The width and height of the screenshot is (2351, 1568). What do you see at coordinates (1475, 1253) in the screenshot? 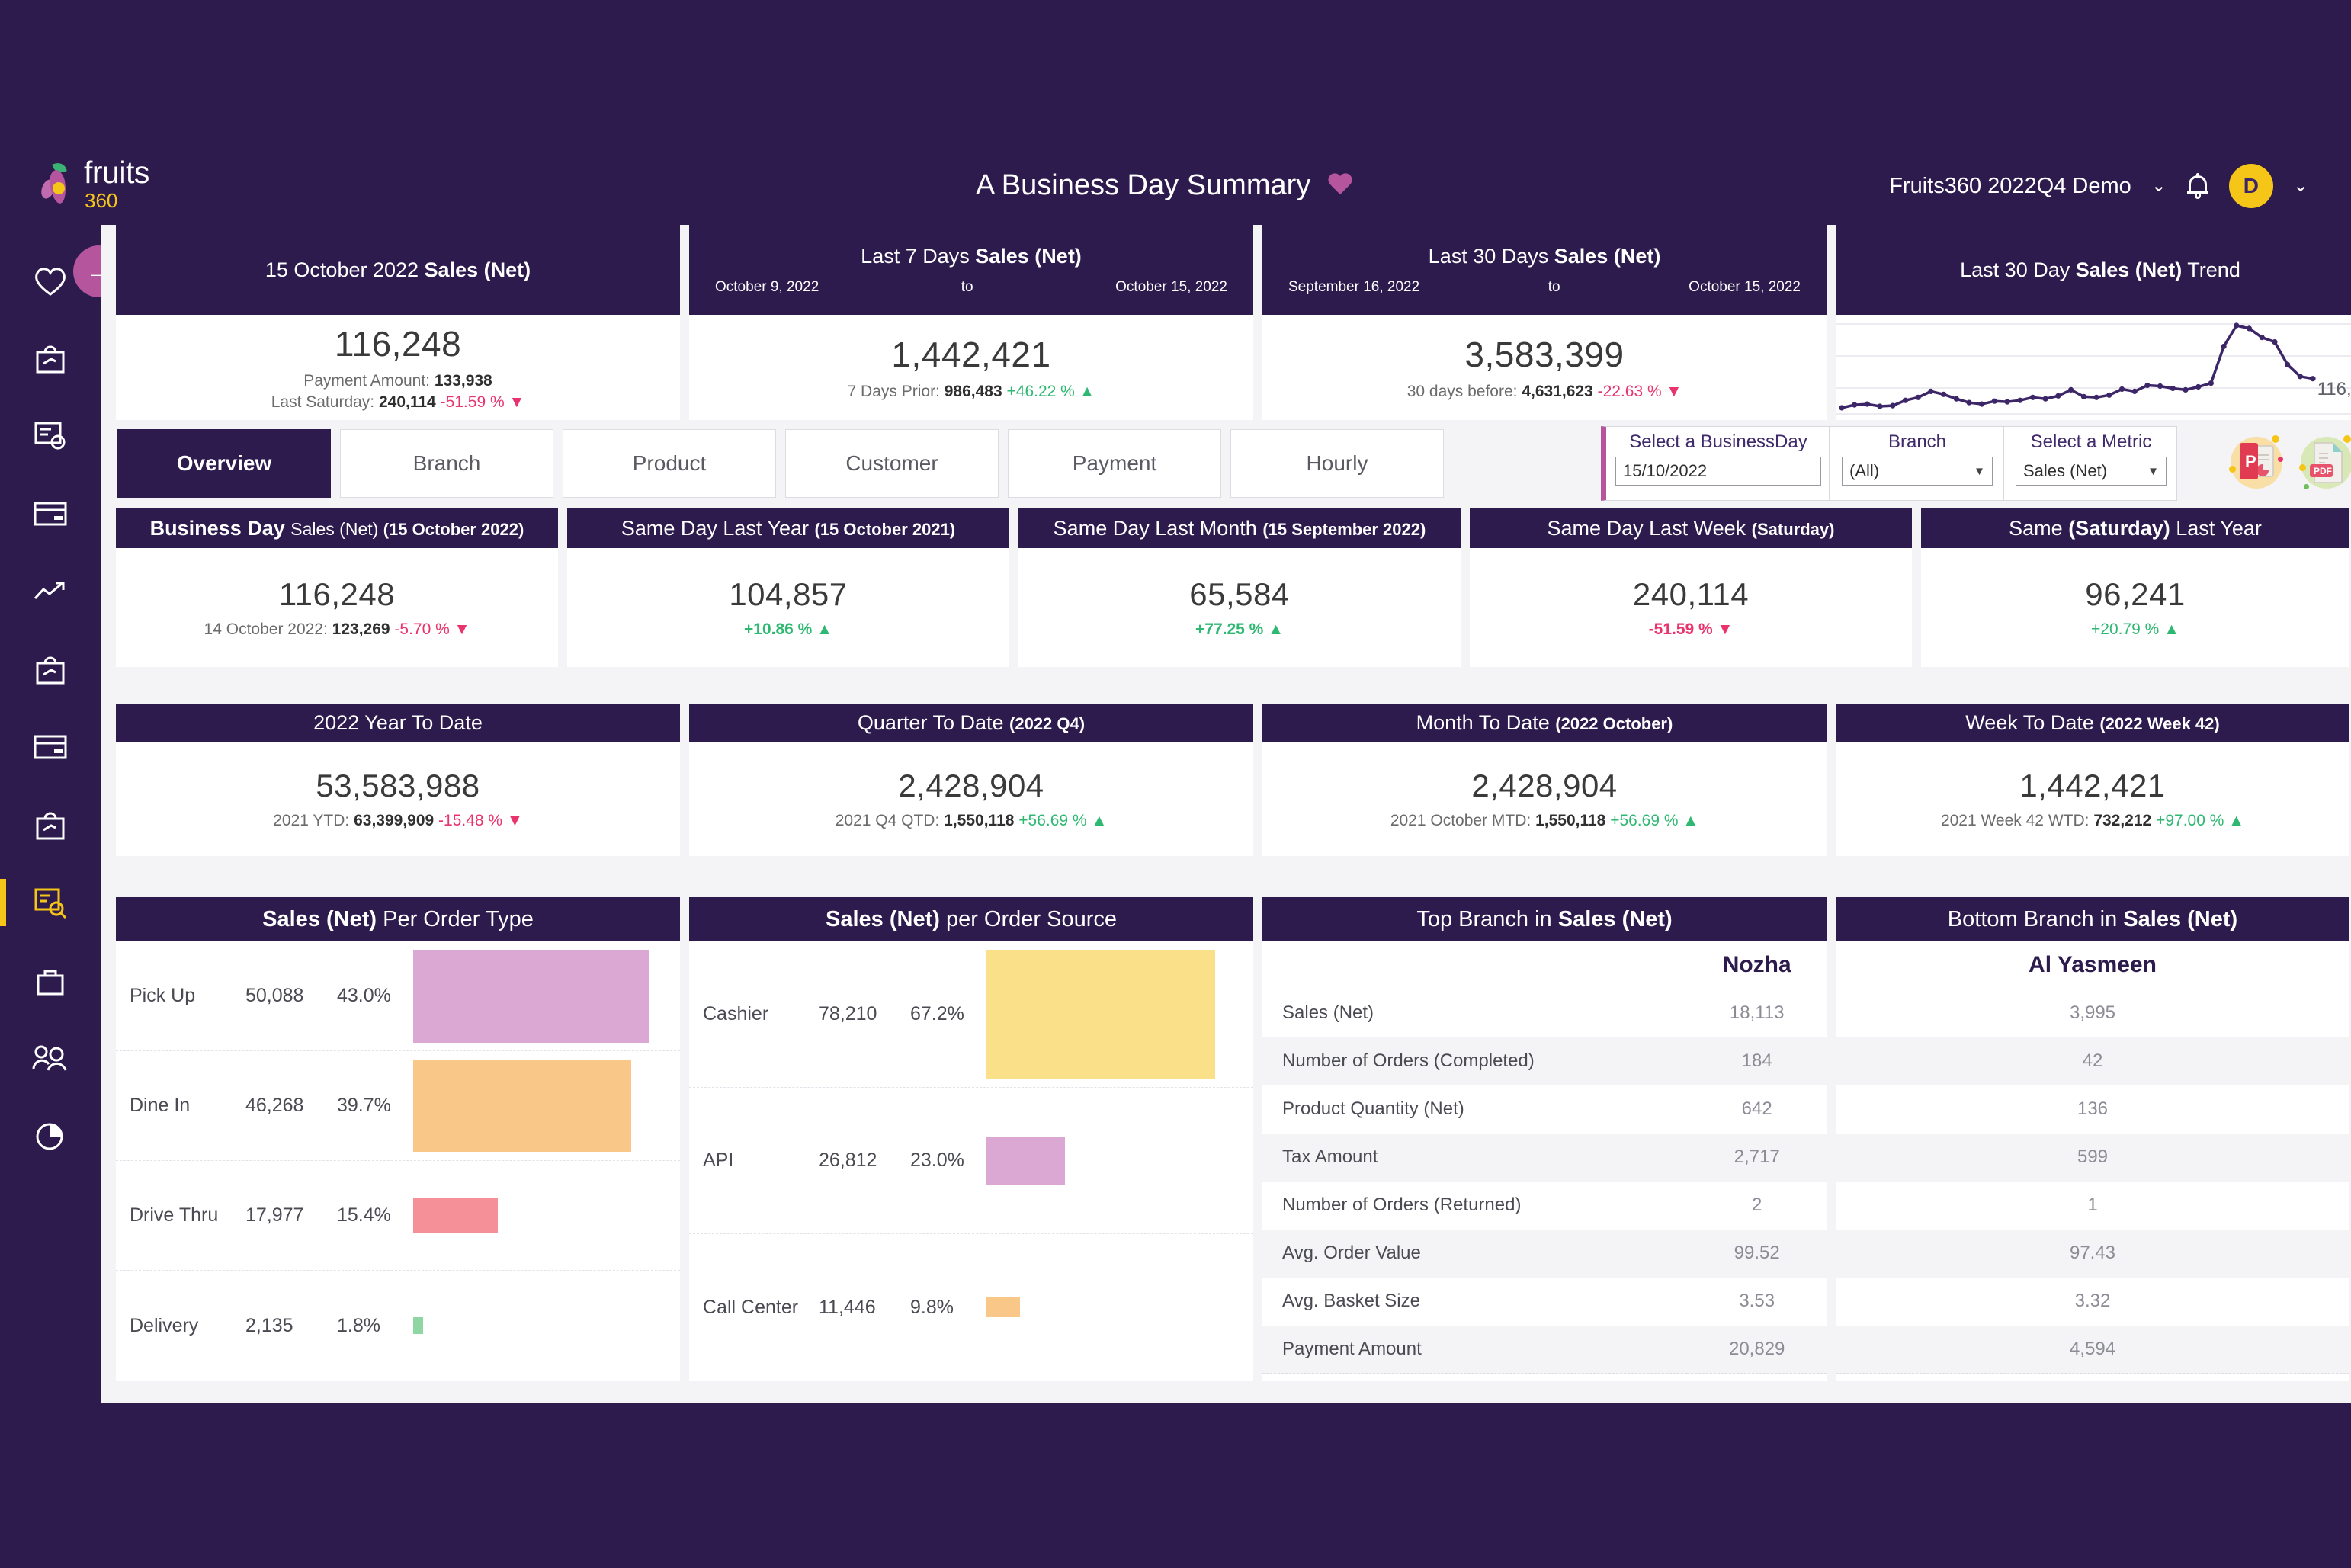
I see `metric-label: Avg. Order Value` at bounding box center [1475, 1253].